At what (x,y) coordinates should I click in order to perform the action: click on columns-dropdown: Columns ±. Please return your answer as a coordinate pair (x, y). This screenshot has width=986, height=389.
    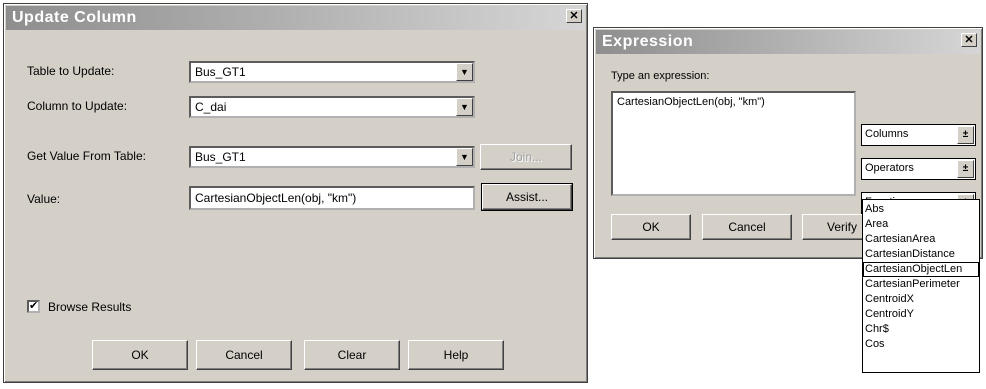
    Looking at the image, I should click on (918, 135).